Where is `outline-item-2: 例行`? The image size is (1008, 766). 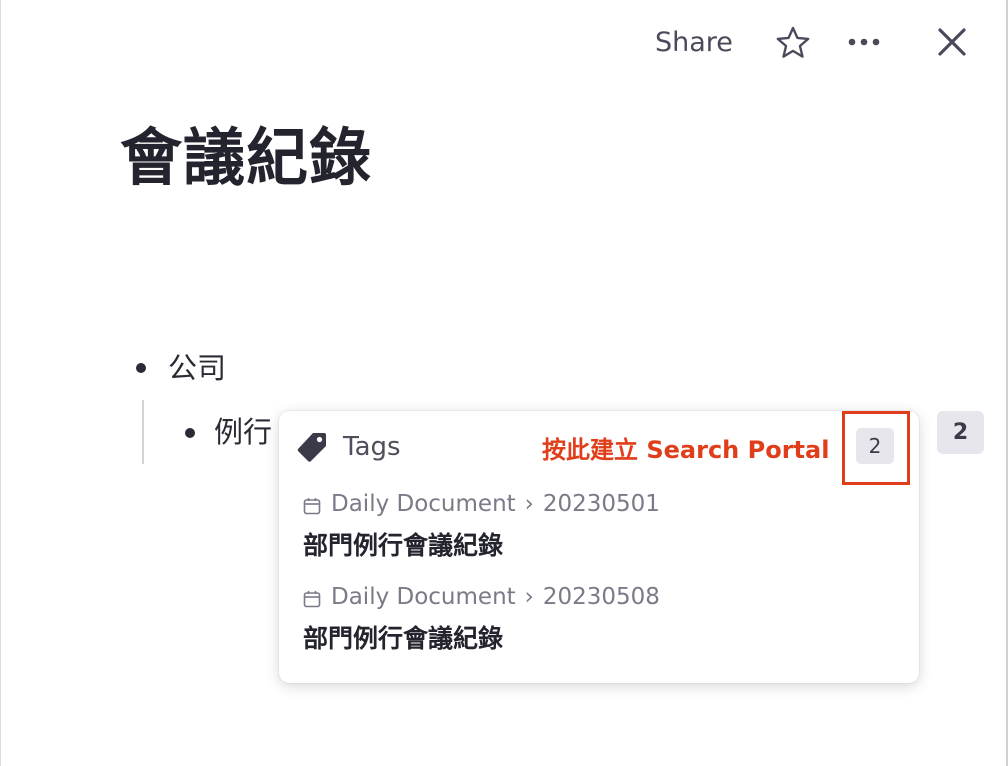
outline-item-2: 例行 is located at coordinates (243, 432).